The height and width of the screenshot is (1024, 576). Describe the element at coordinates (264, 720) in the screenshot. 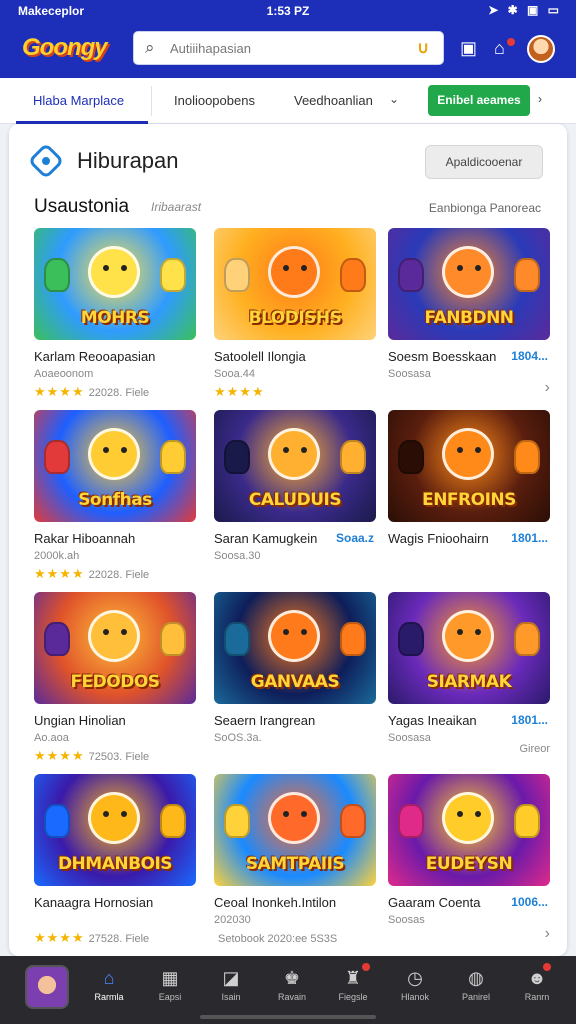

I see `game-title: Seaern Irangrean` at that location.